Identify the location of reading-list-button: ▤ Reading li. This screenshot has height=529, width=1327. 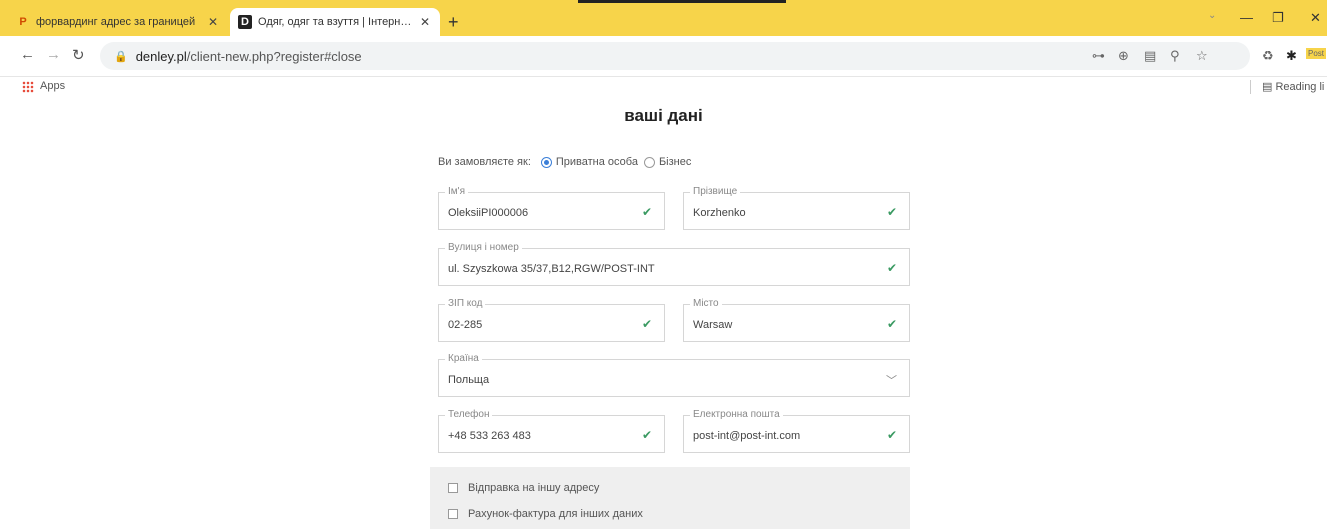
(1293, 86).